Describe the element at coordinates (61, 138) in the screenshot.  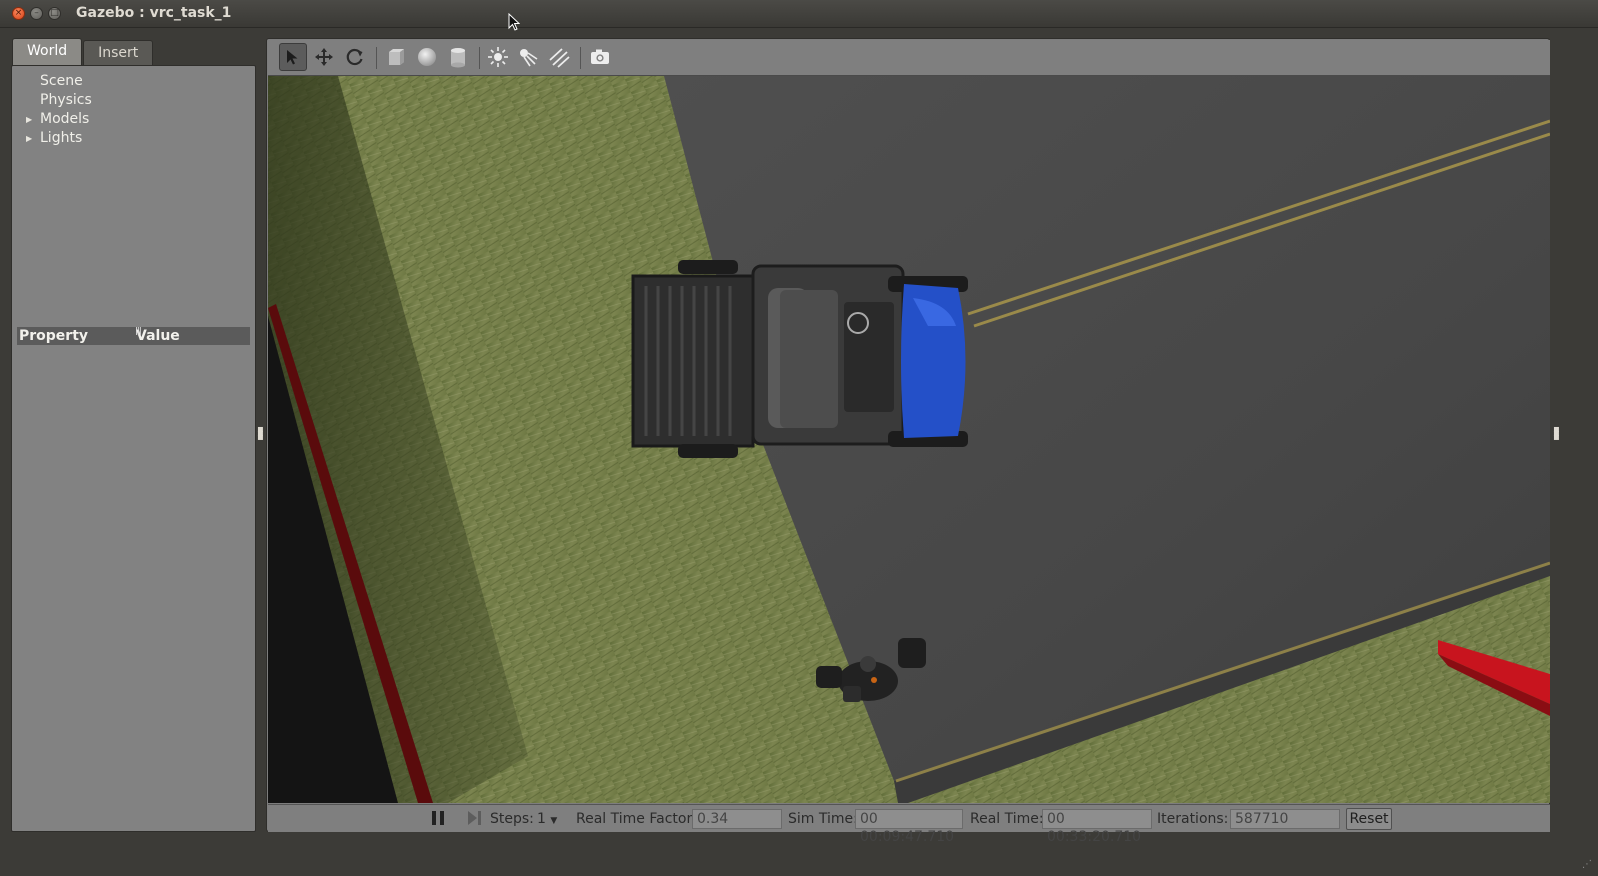
I see `tree-item-label: Lights` at that location.